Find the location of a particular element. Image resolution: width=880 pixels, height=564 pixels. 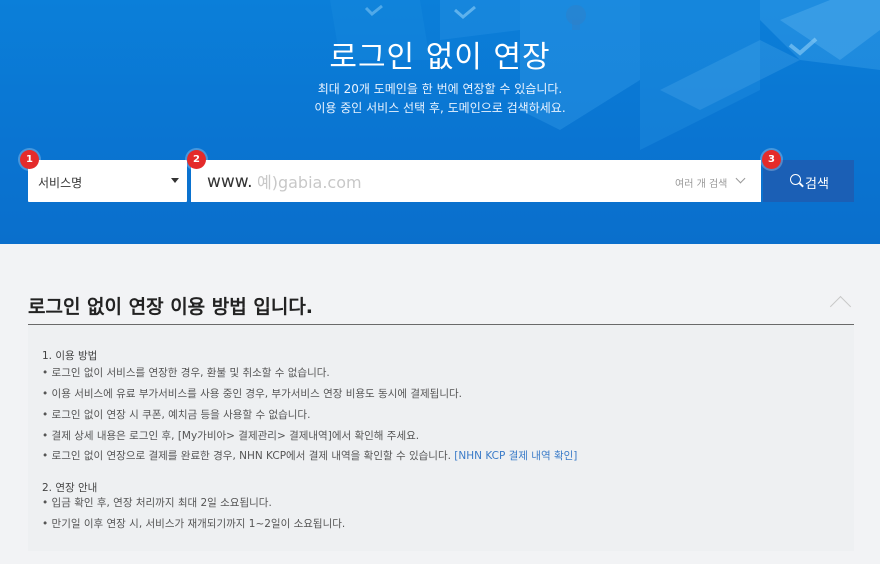

page-title: 로그인 없이 연장 is located at coordinates (440, 57).